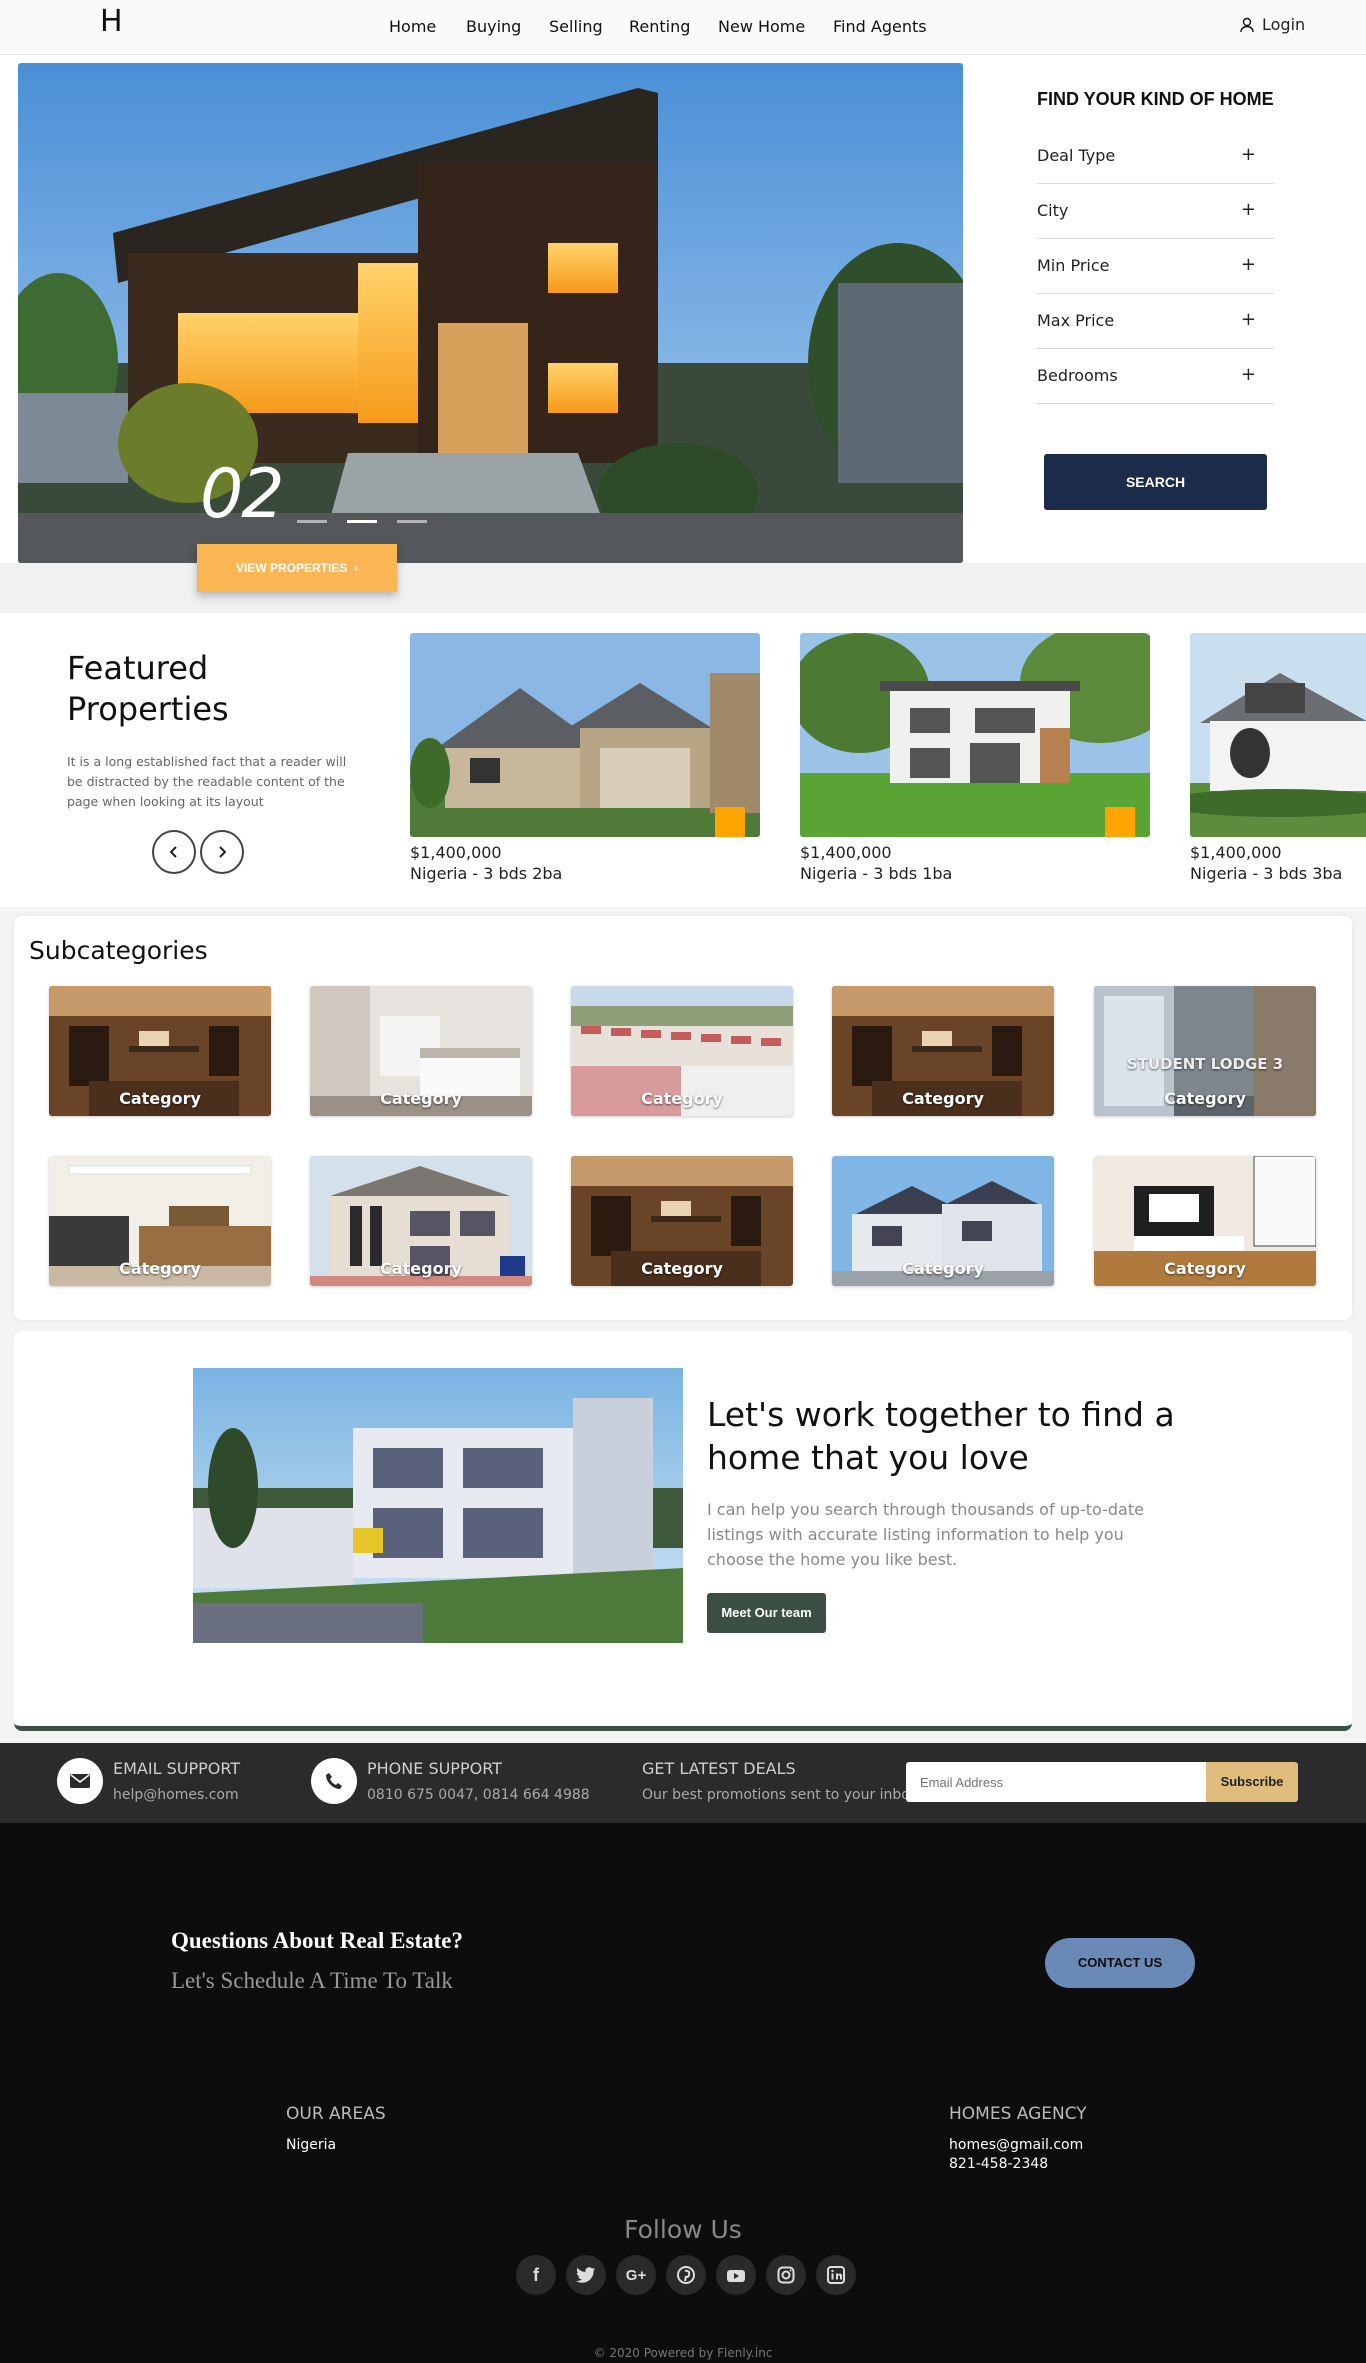 The image size is (1366, 2363). What do you see at coordinates (176, 1795) in the screenshot?
I see `email-support-value: help@homes.com` at bounding box center [176, 1795].